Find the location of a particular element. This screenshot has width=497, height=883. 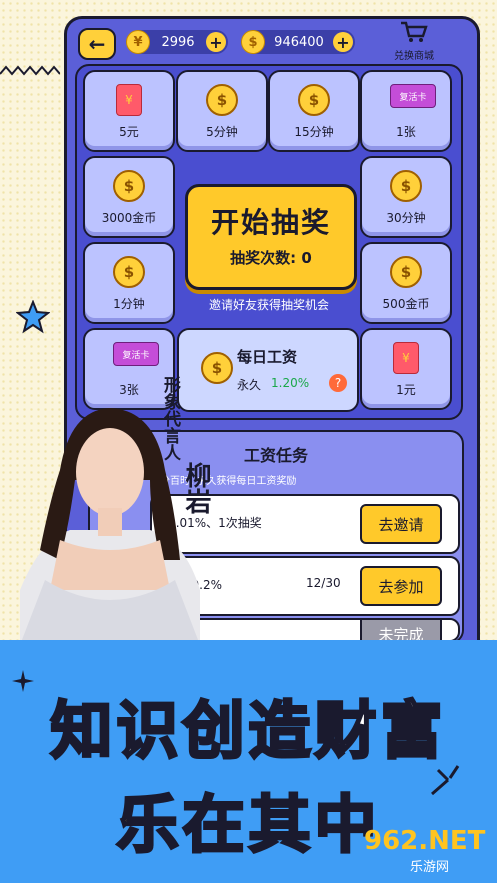

prize-cell: 复活卡 1张 is located at coordinates (406, 111).